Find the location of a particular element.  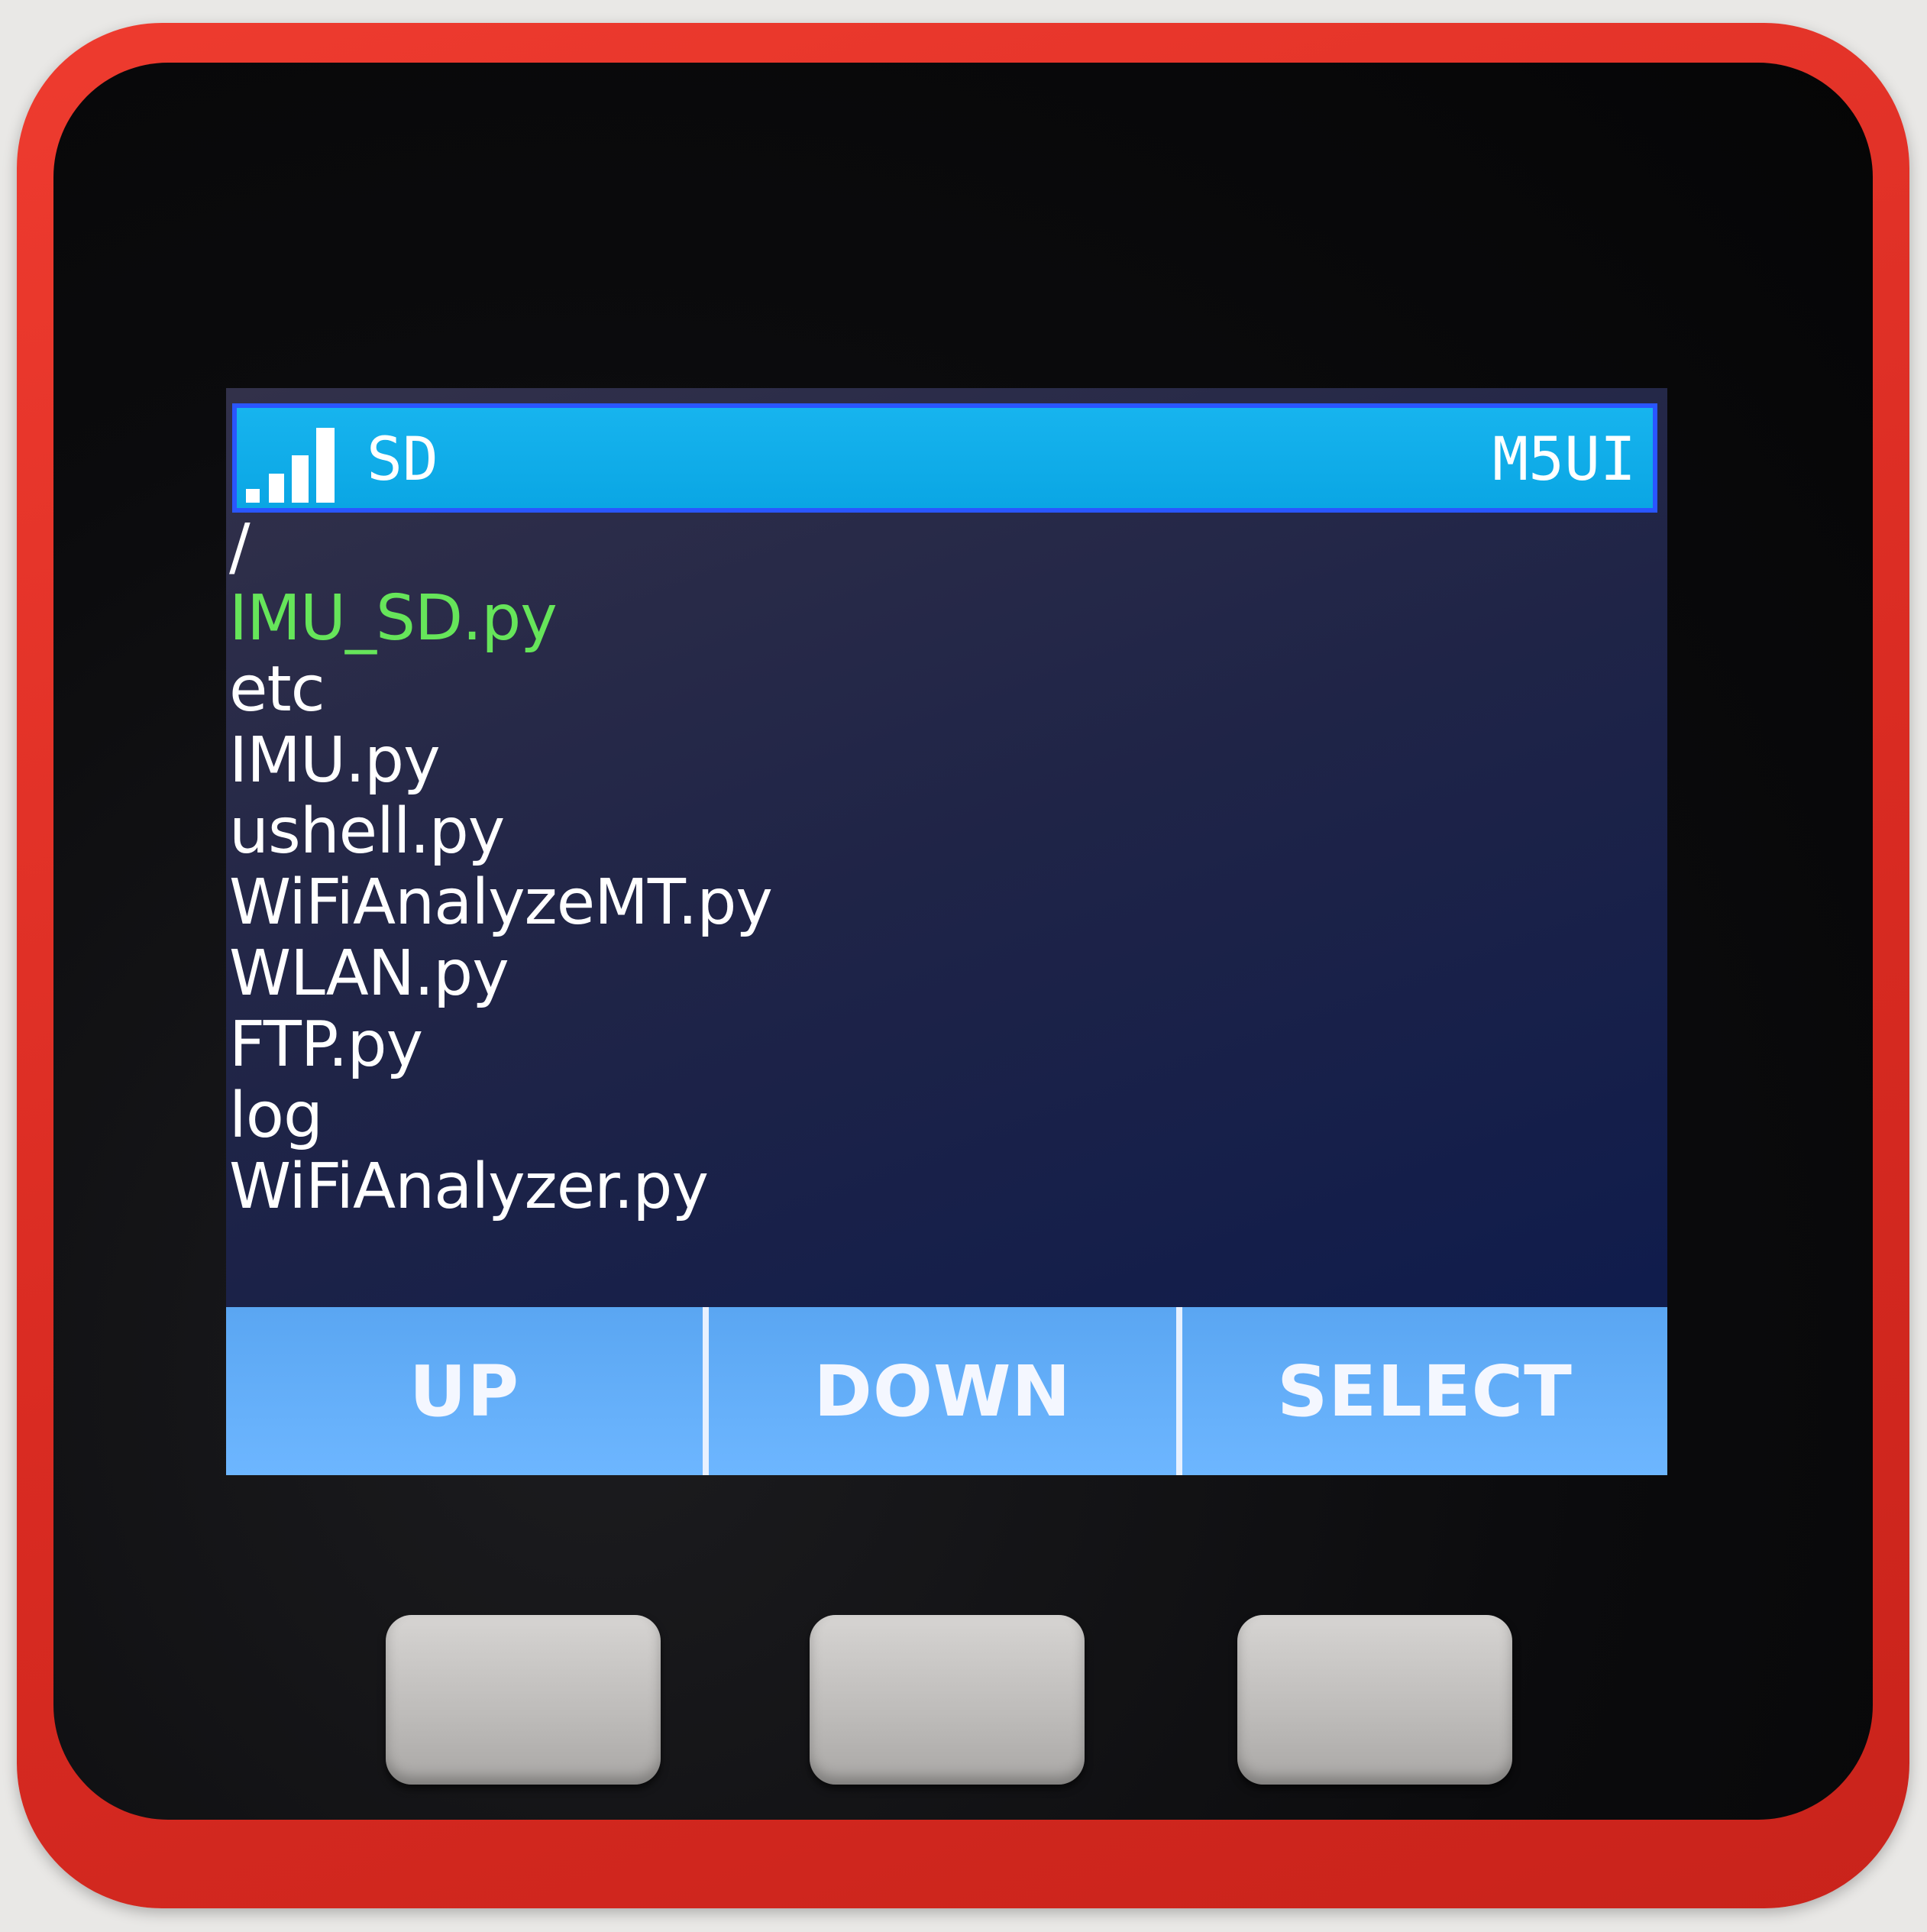

file-item: ushell.py is located at coordinates (500, 831).